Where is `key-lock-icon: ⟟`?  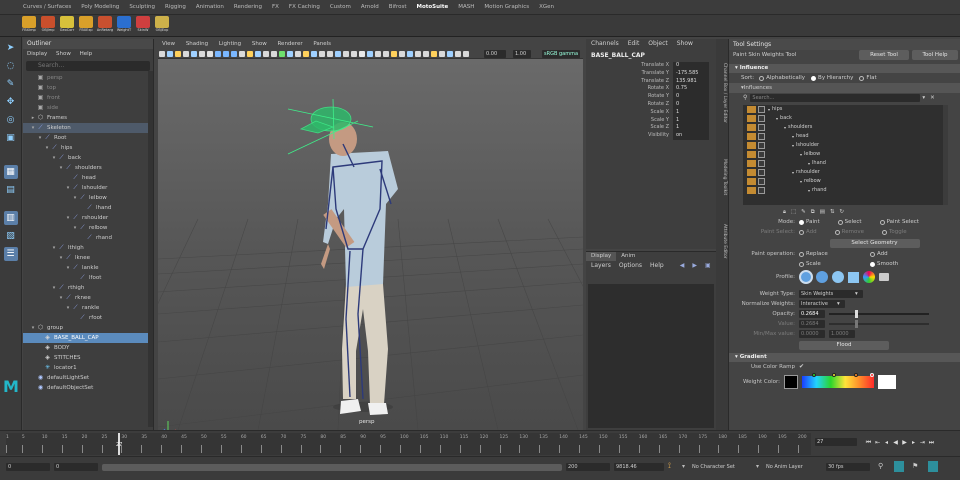 key-lock-icon: ⟟ is located at coordinates (673, 467).